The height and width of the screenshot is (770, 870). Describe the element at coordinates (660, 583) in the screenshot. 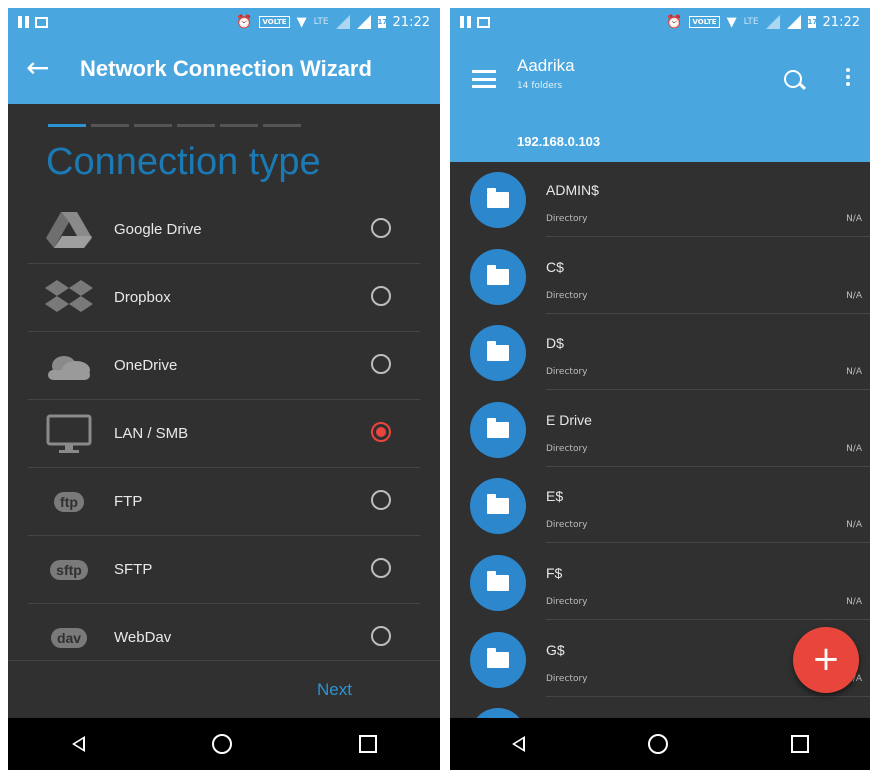

I see `list-item: F$ Directory N/A` at that location.